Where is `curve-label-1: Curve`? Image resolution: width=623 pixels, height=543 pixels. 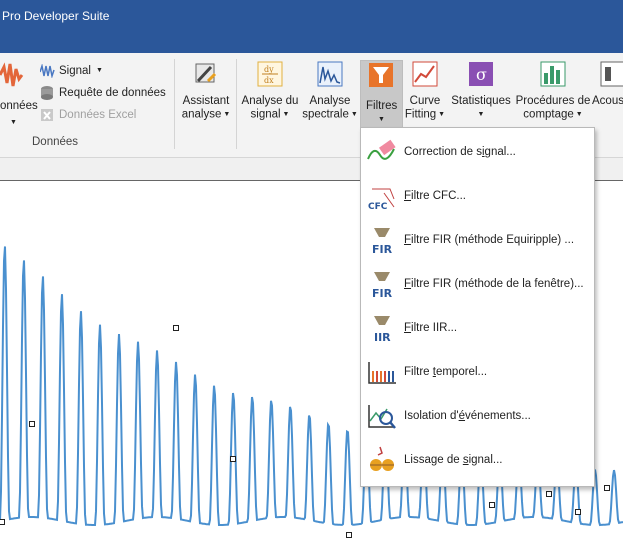 curve-label-1: Curve is located at coordinates (425, 101).